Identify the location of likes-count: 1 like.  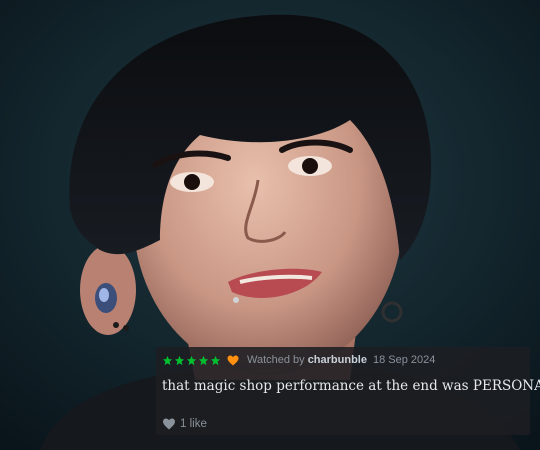
(193, 424).